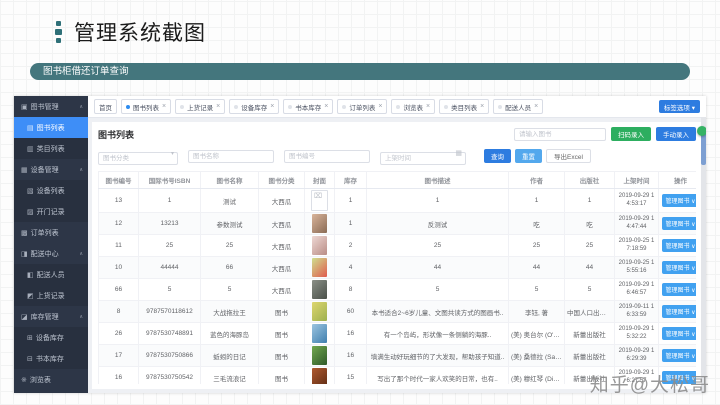 The width and height of the screenshot is (720, 405). I want to click on tab-上货记录: 上货记录 ×, so click(200, 106).